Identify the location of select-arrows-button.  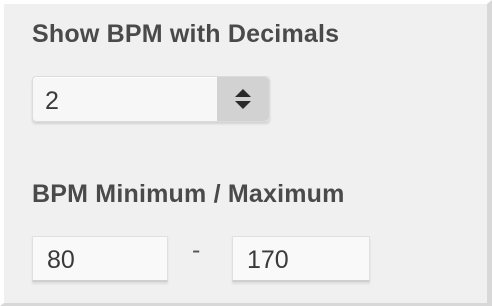
(243, 99).